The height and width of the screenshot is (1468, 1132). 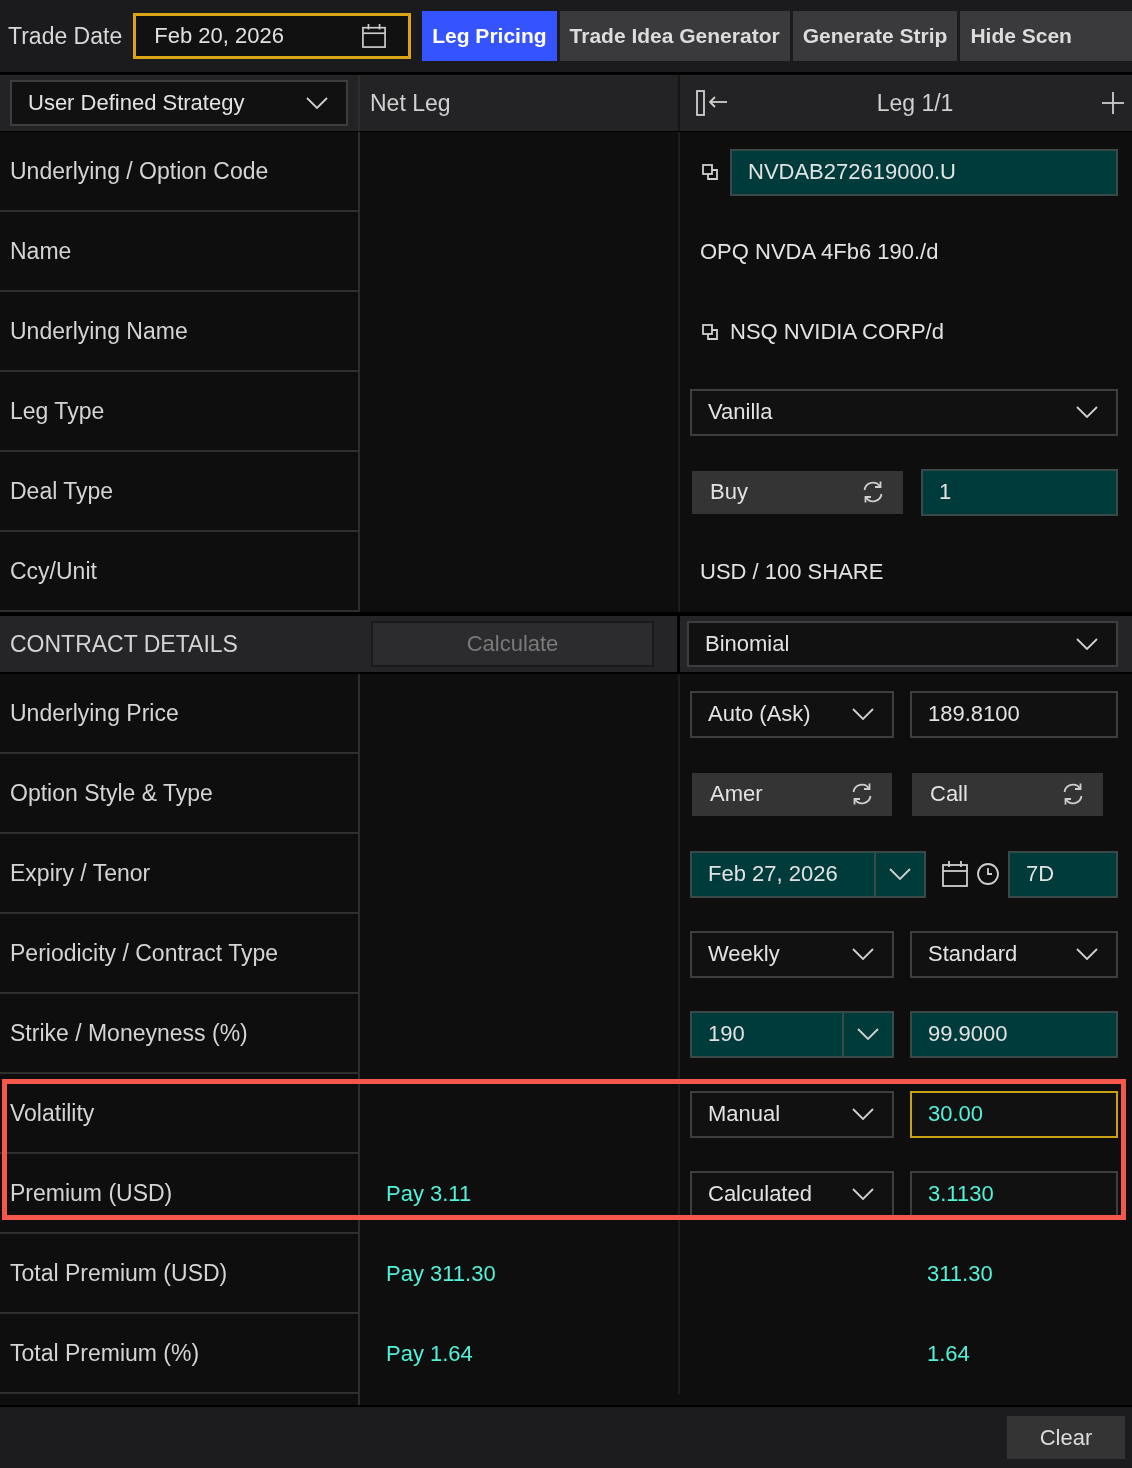 What do you see at coordinates (119, 1273) in the screenshot?
I see `field-label: Total Premium (USD)` at bounding box center [119, 1273].